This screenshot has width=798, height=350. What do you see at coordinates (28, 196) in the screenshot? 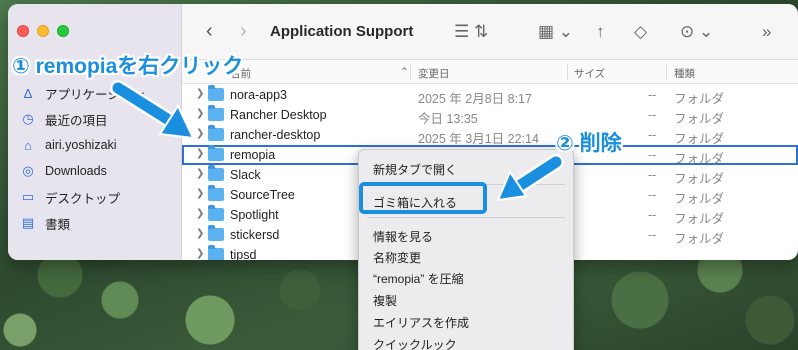
I see `desktop-icon: ▭` at bounding box center [28, 196].